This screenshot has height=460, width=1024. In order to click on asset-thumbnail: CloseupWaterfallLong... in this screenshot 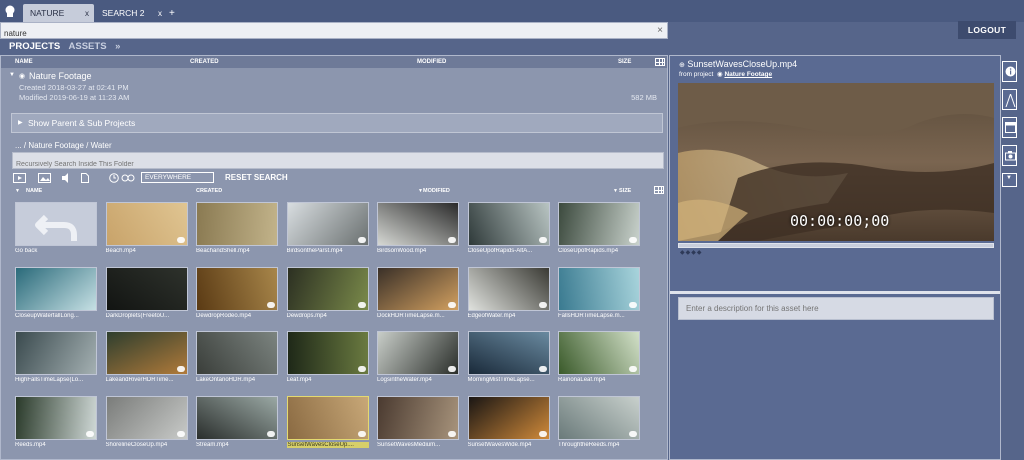, I will do `click(56, 292)`.